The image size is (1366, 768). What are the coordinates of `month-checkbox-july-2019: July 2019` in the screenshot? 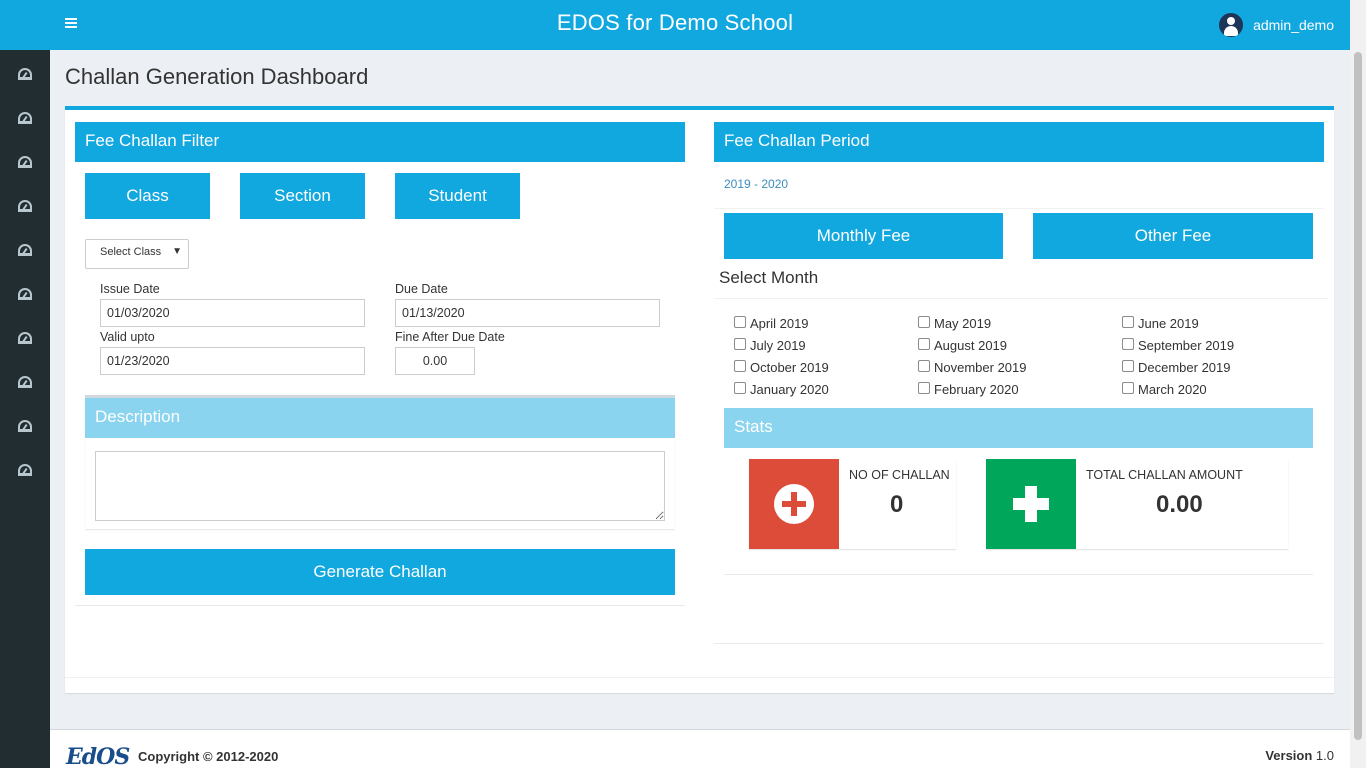 It's located at (770, 345).